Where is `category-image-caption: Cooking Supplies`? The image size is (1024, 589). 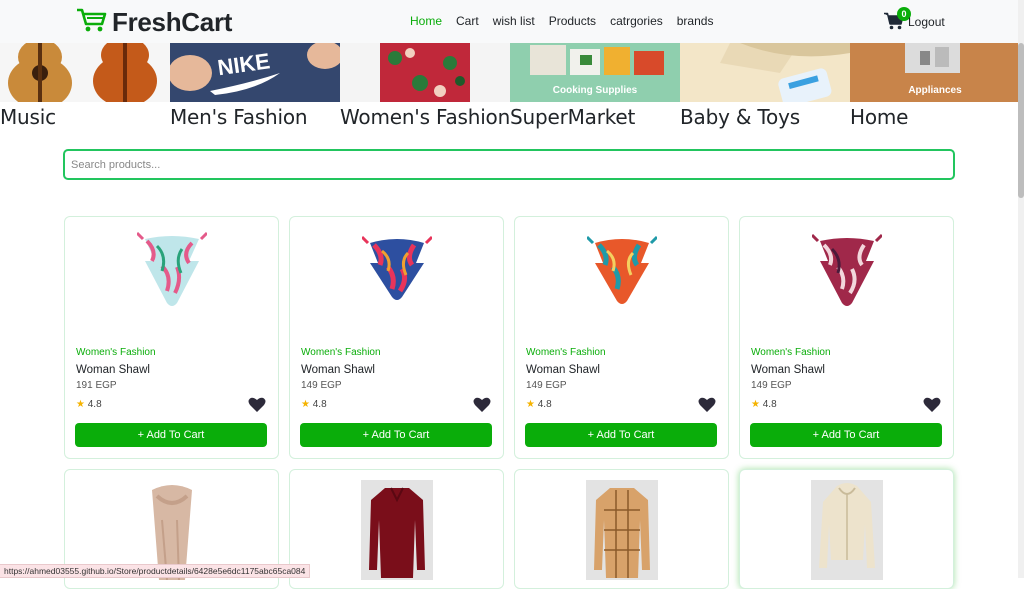
category-image-caption: Cooking Supplies is located at coordinates (595, 90).